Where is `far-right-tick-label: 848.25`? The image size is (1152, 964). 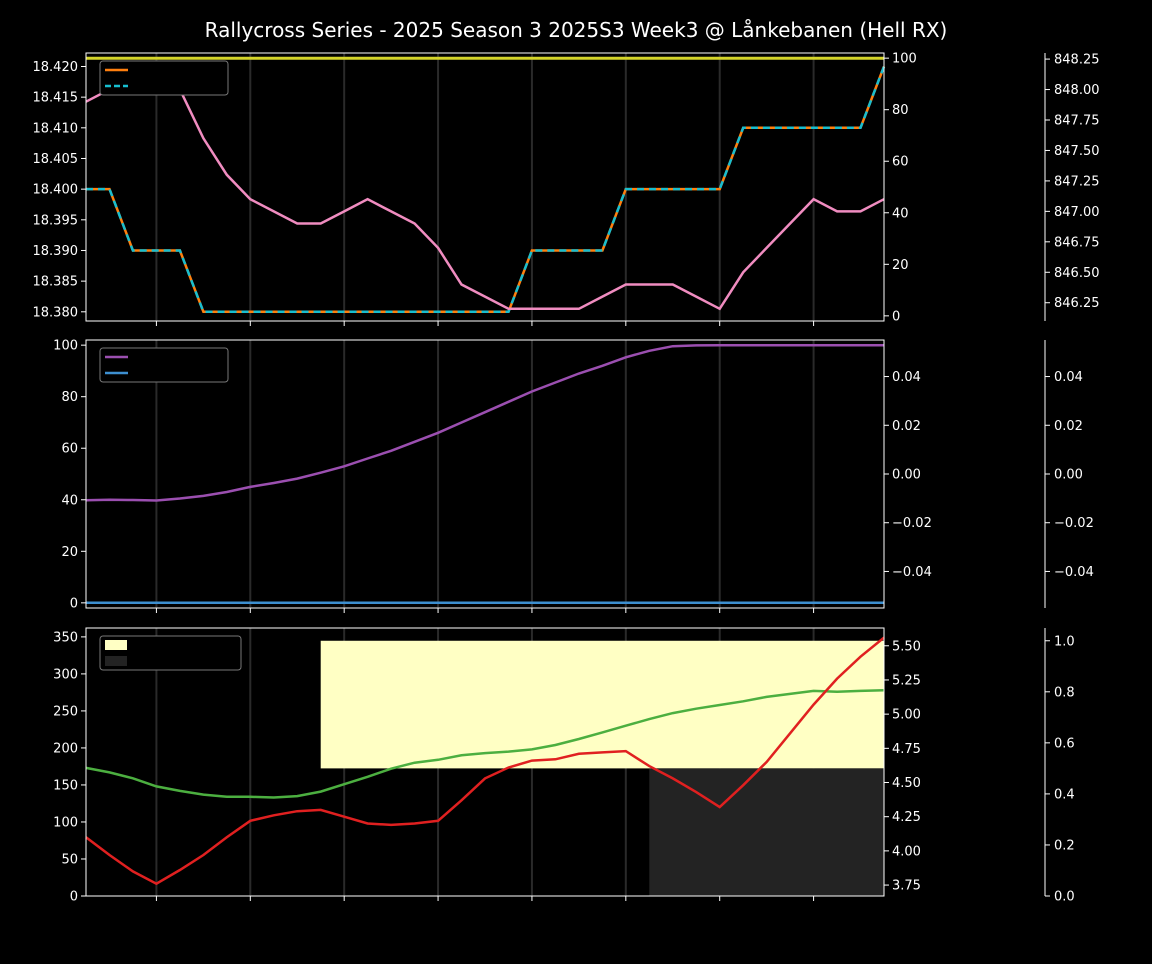
far-right-tick-label: 848.25 is located at coordinates (1077, 60).